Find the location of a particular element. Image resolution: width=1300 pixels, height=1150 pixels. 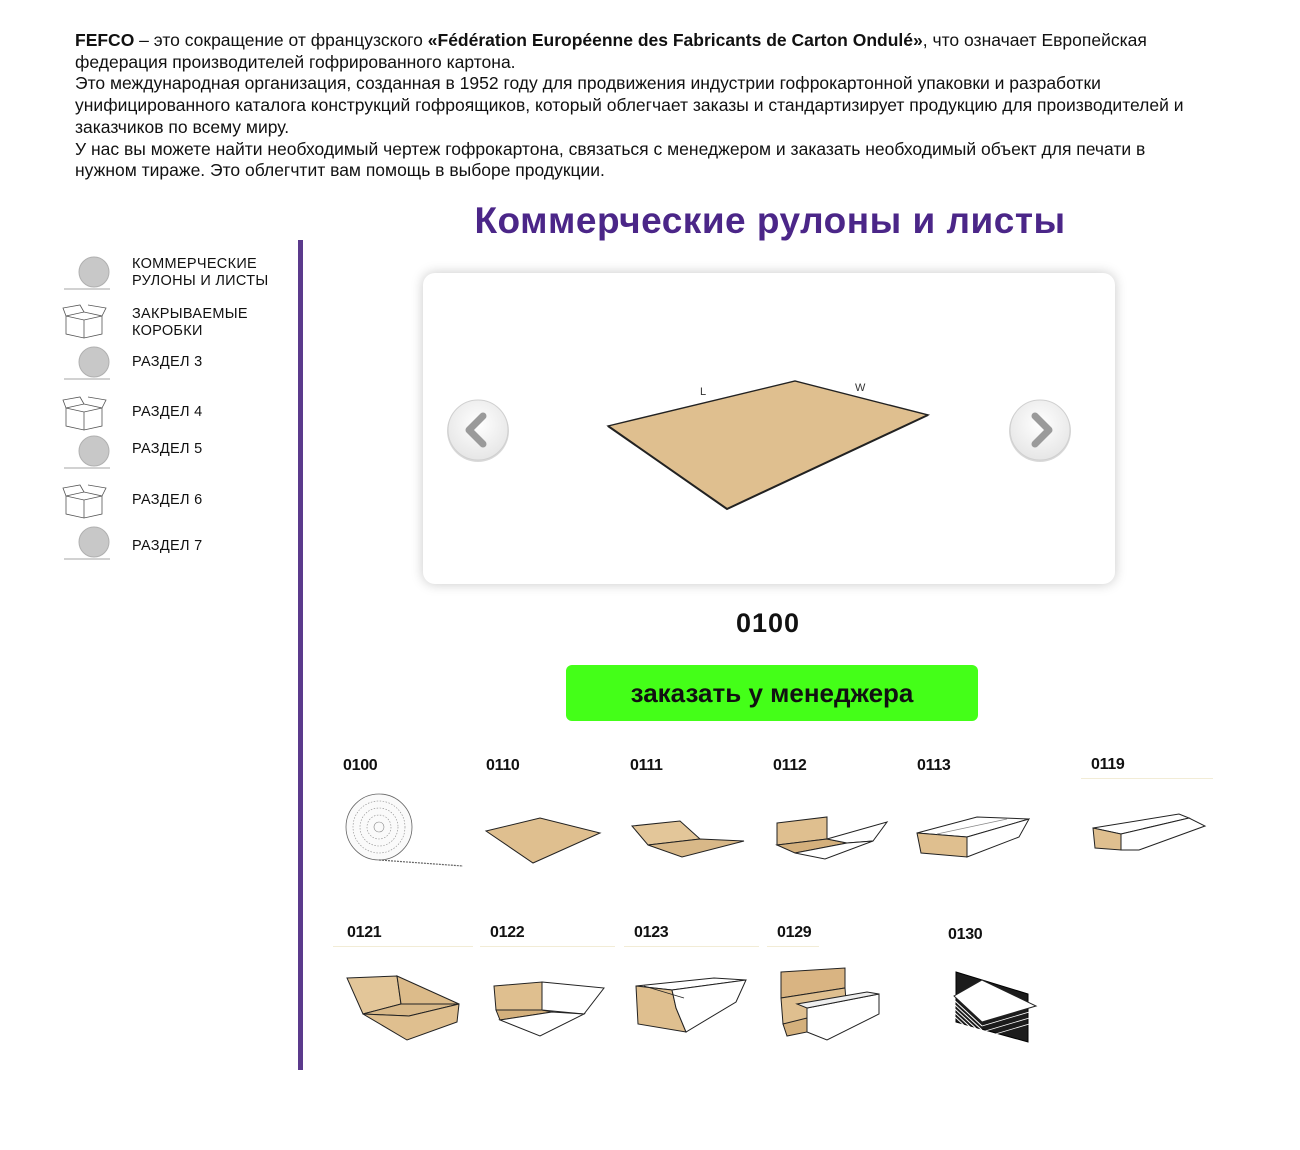

tray-illustration is located at coordinates (832, 838).